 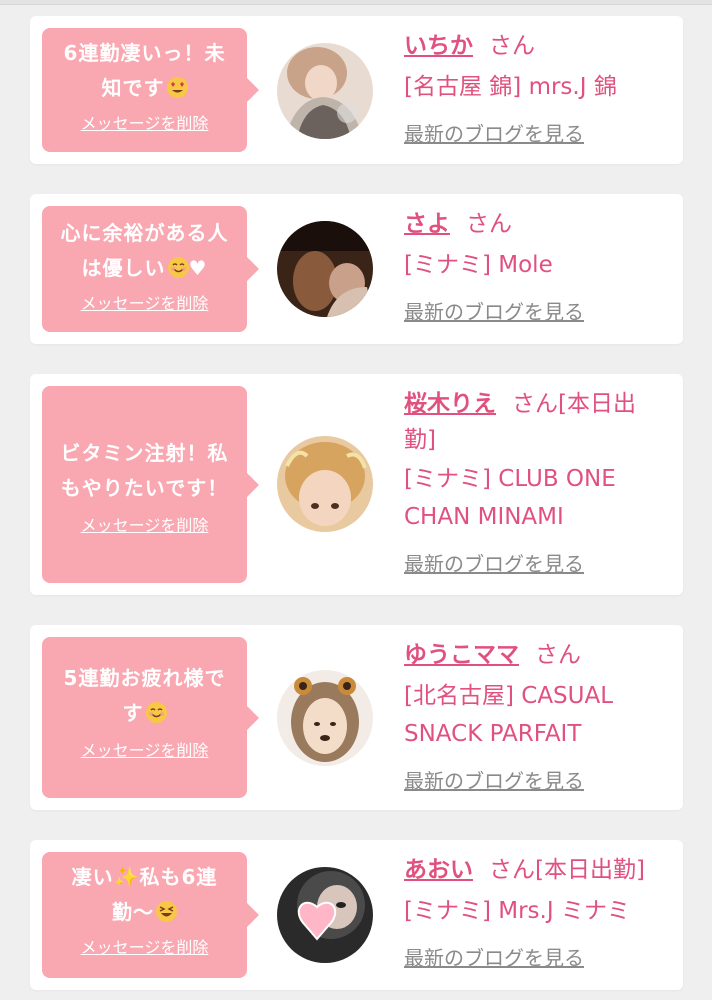 I want to click on message-text: 心に余裕がある人 は優しい ♥, so click(x=144, y=250).